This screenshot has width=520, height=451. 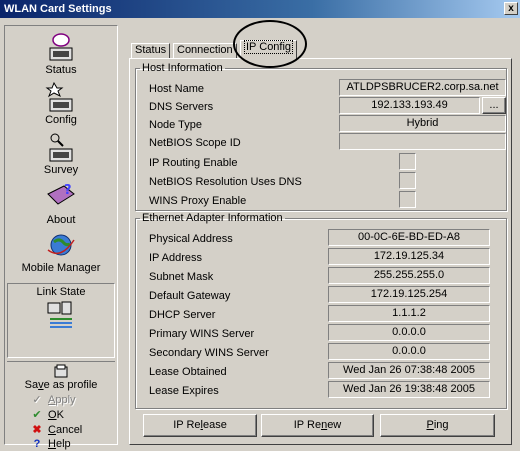 What do you see at coordinates (437, 425) in the screenshot?
I see `ping-button: Ping` at bounding box center [437, 425].